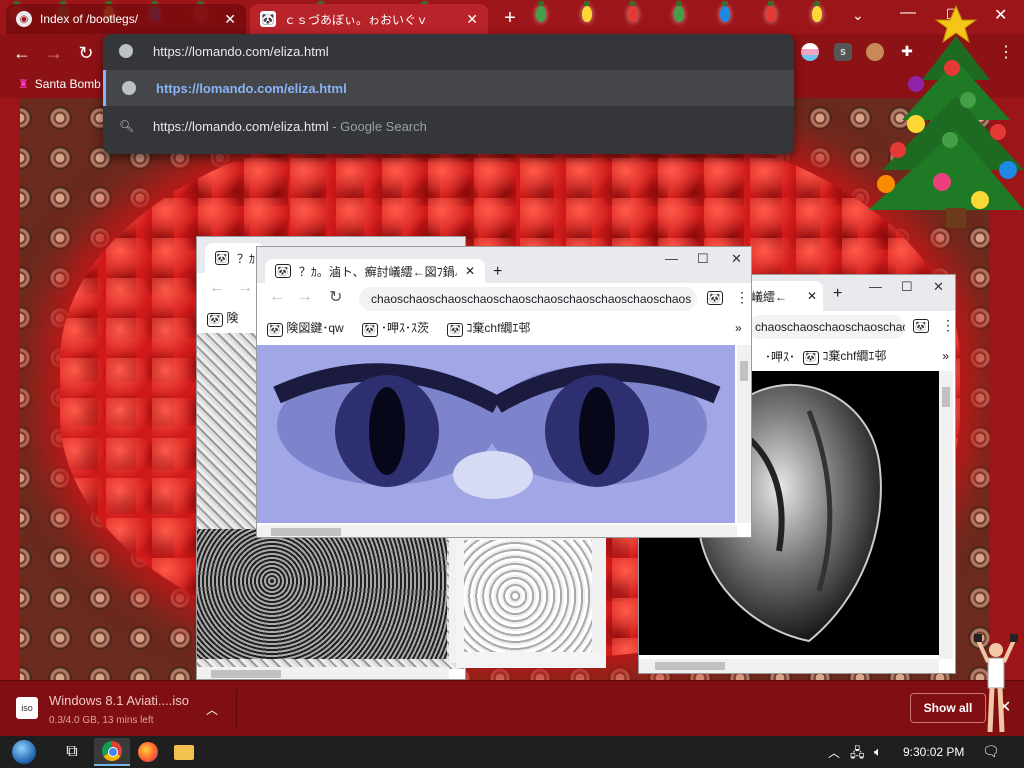 The image size is (1024, 768). What do you see at coordinates (377, 271) in the screenshot?
I see `popup-tab-title: ？ｶ。滷ト、癬討嶬繧←図ﾌ鍋△` at bounding box center [377, 271].